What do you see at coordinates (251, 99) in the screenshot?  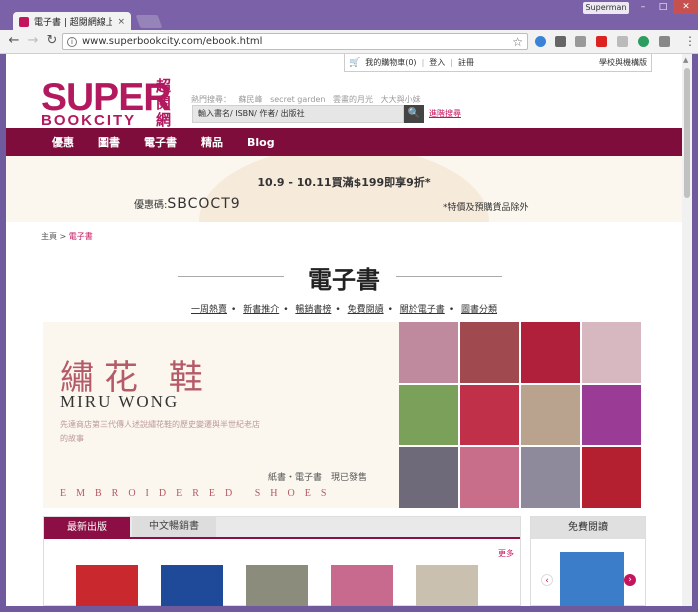 I see `hot-term: 蘇民峰` at bounding box center [251, 99].